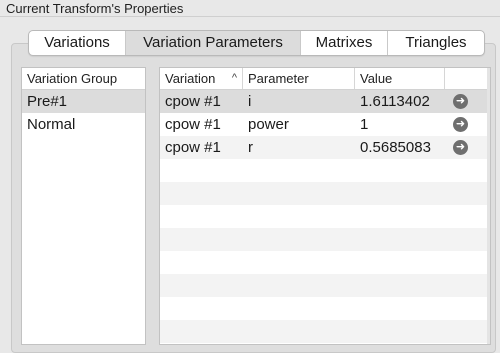  I want to click on tab-variations: Variations, so click(77, 43).